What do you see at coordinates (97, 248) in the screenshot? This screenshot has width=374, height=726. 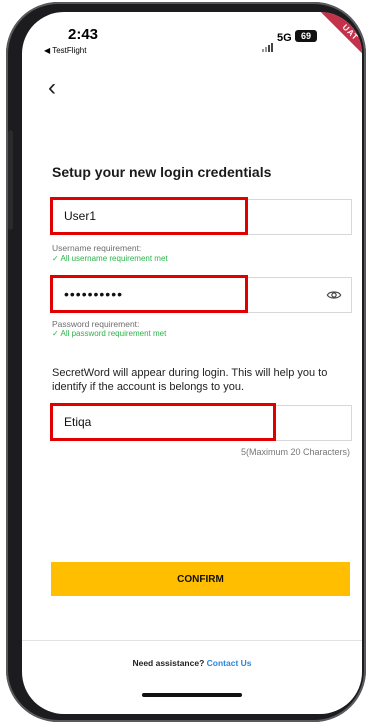 I see `username-requirement-label: Username requirement:` at bounding box center [97, 248].